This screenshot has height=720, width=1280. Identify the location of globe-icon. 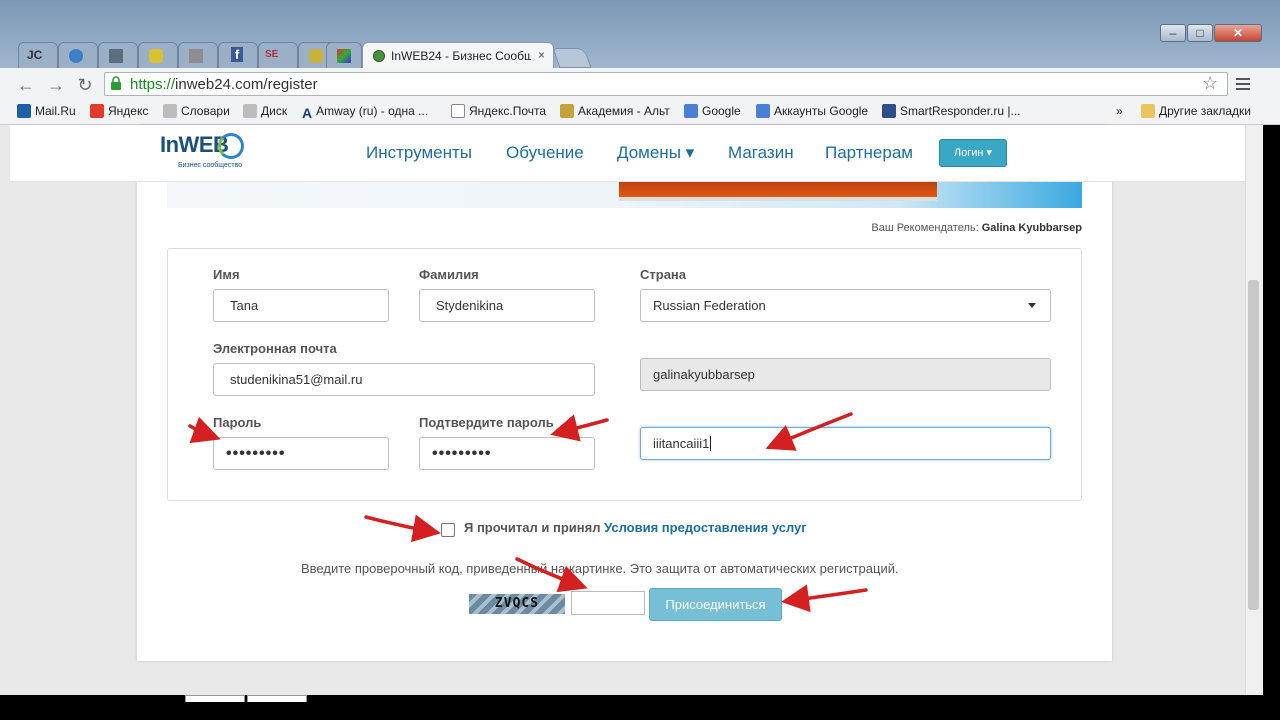
(231, 146).